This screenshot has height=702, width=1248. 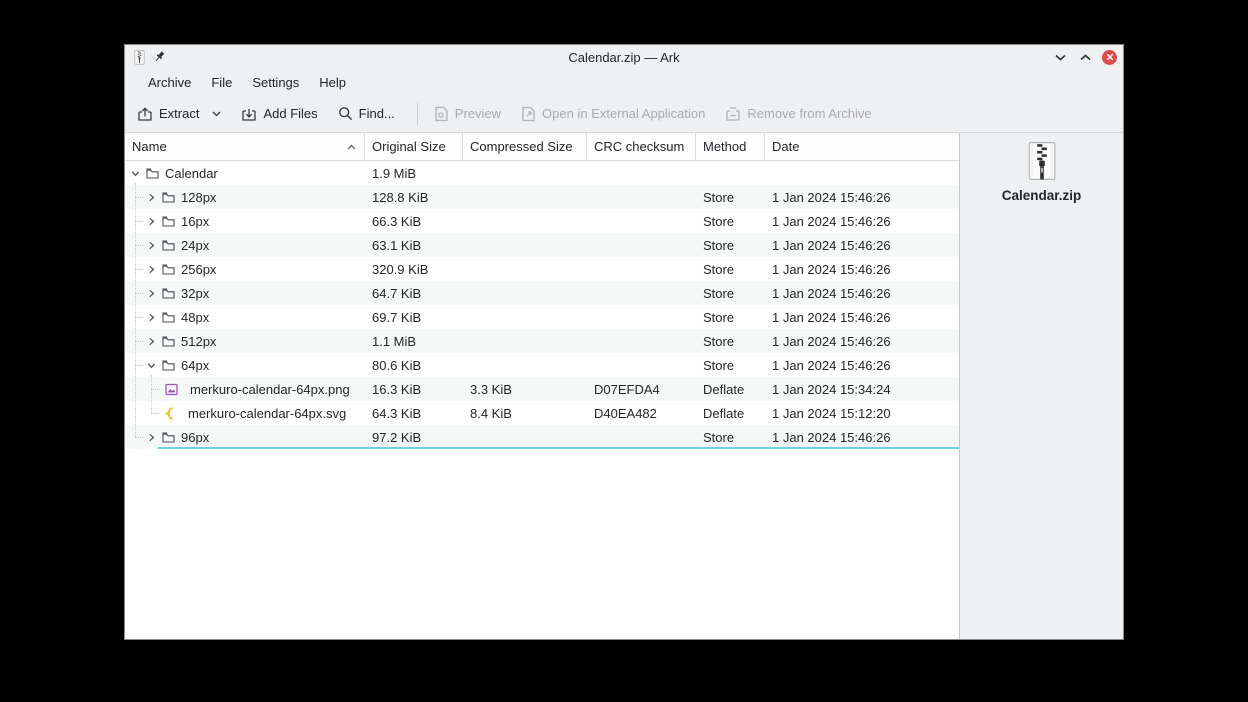 What do you see at coordinates (169, 82) in the screenshot?
I see `menu-item-archive: Archive` at bounding box center [169, 82].